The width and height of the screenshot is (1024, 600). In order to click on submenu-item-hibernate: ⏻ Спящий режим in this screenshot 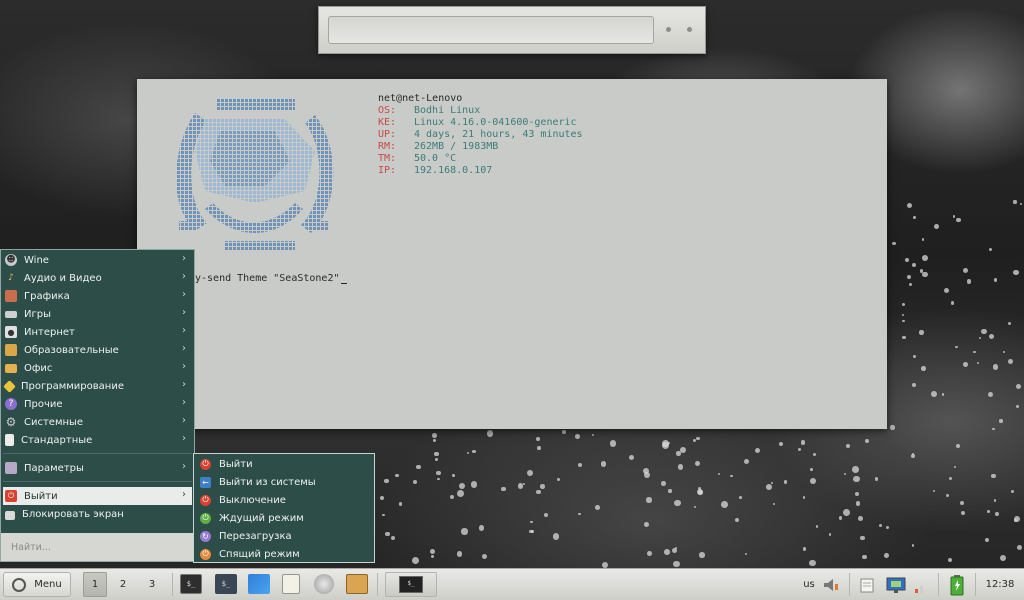, I will do `click(284, 554)`.